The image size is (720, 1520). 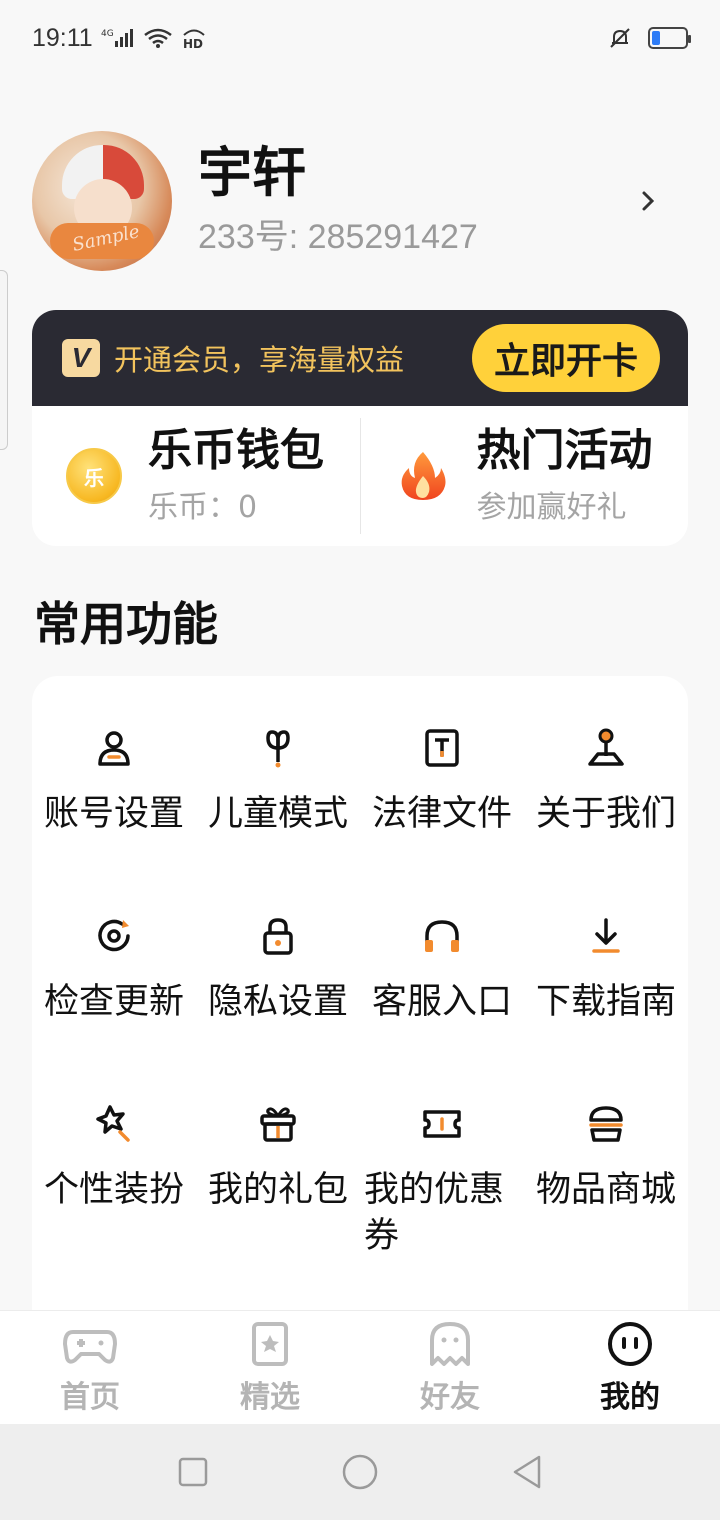 I want to click on user-id: 233号: 285291427, so click(x=338, y=236).